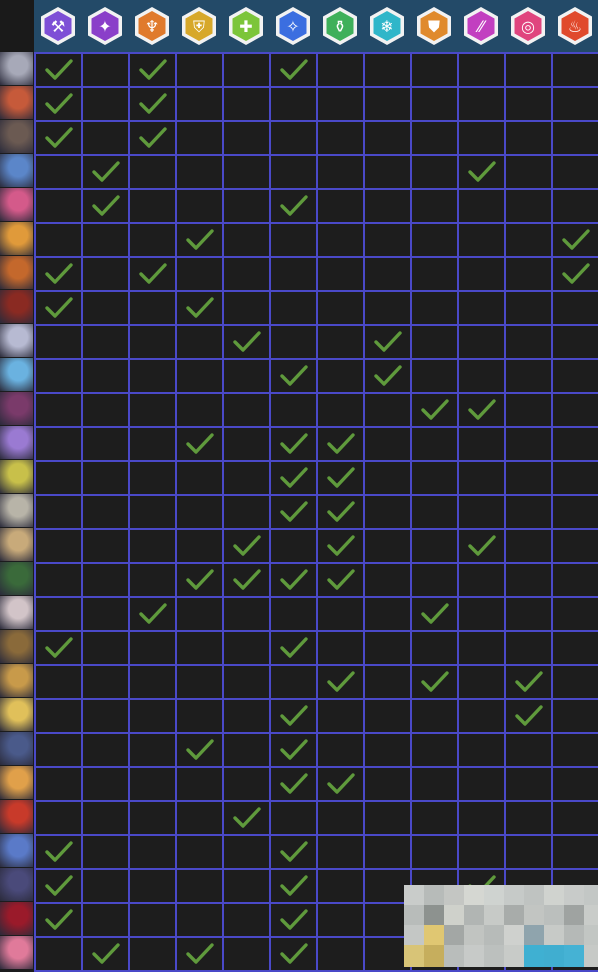 The height and width of the screenshot is (972, 598). What do you see at coordinates (16, 918) in the screenshot?
I see `champion-26-portrait` at bounding box center [16, 918].